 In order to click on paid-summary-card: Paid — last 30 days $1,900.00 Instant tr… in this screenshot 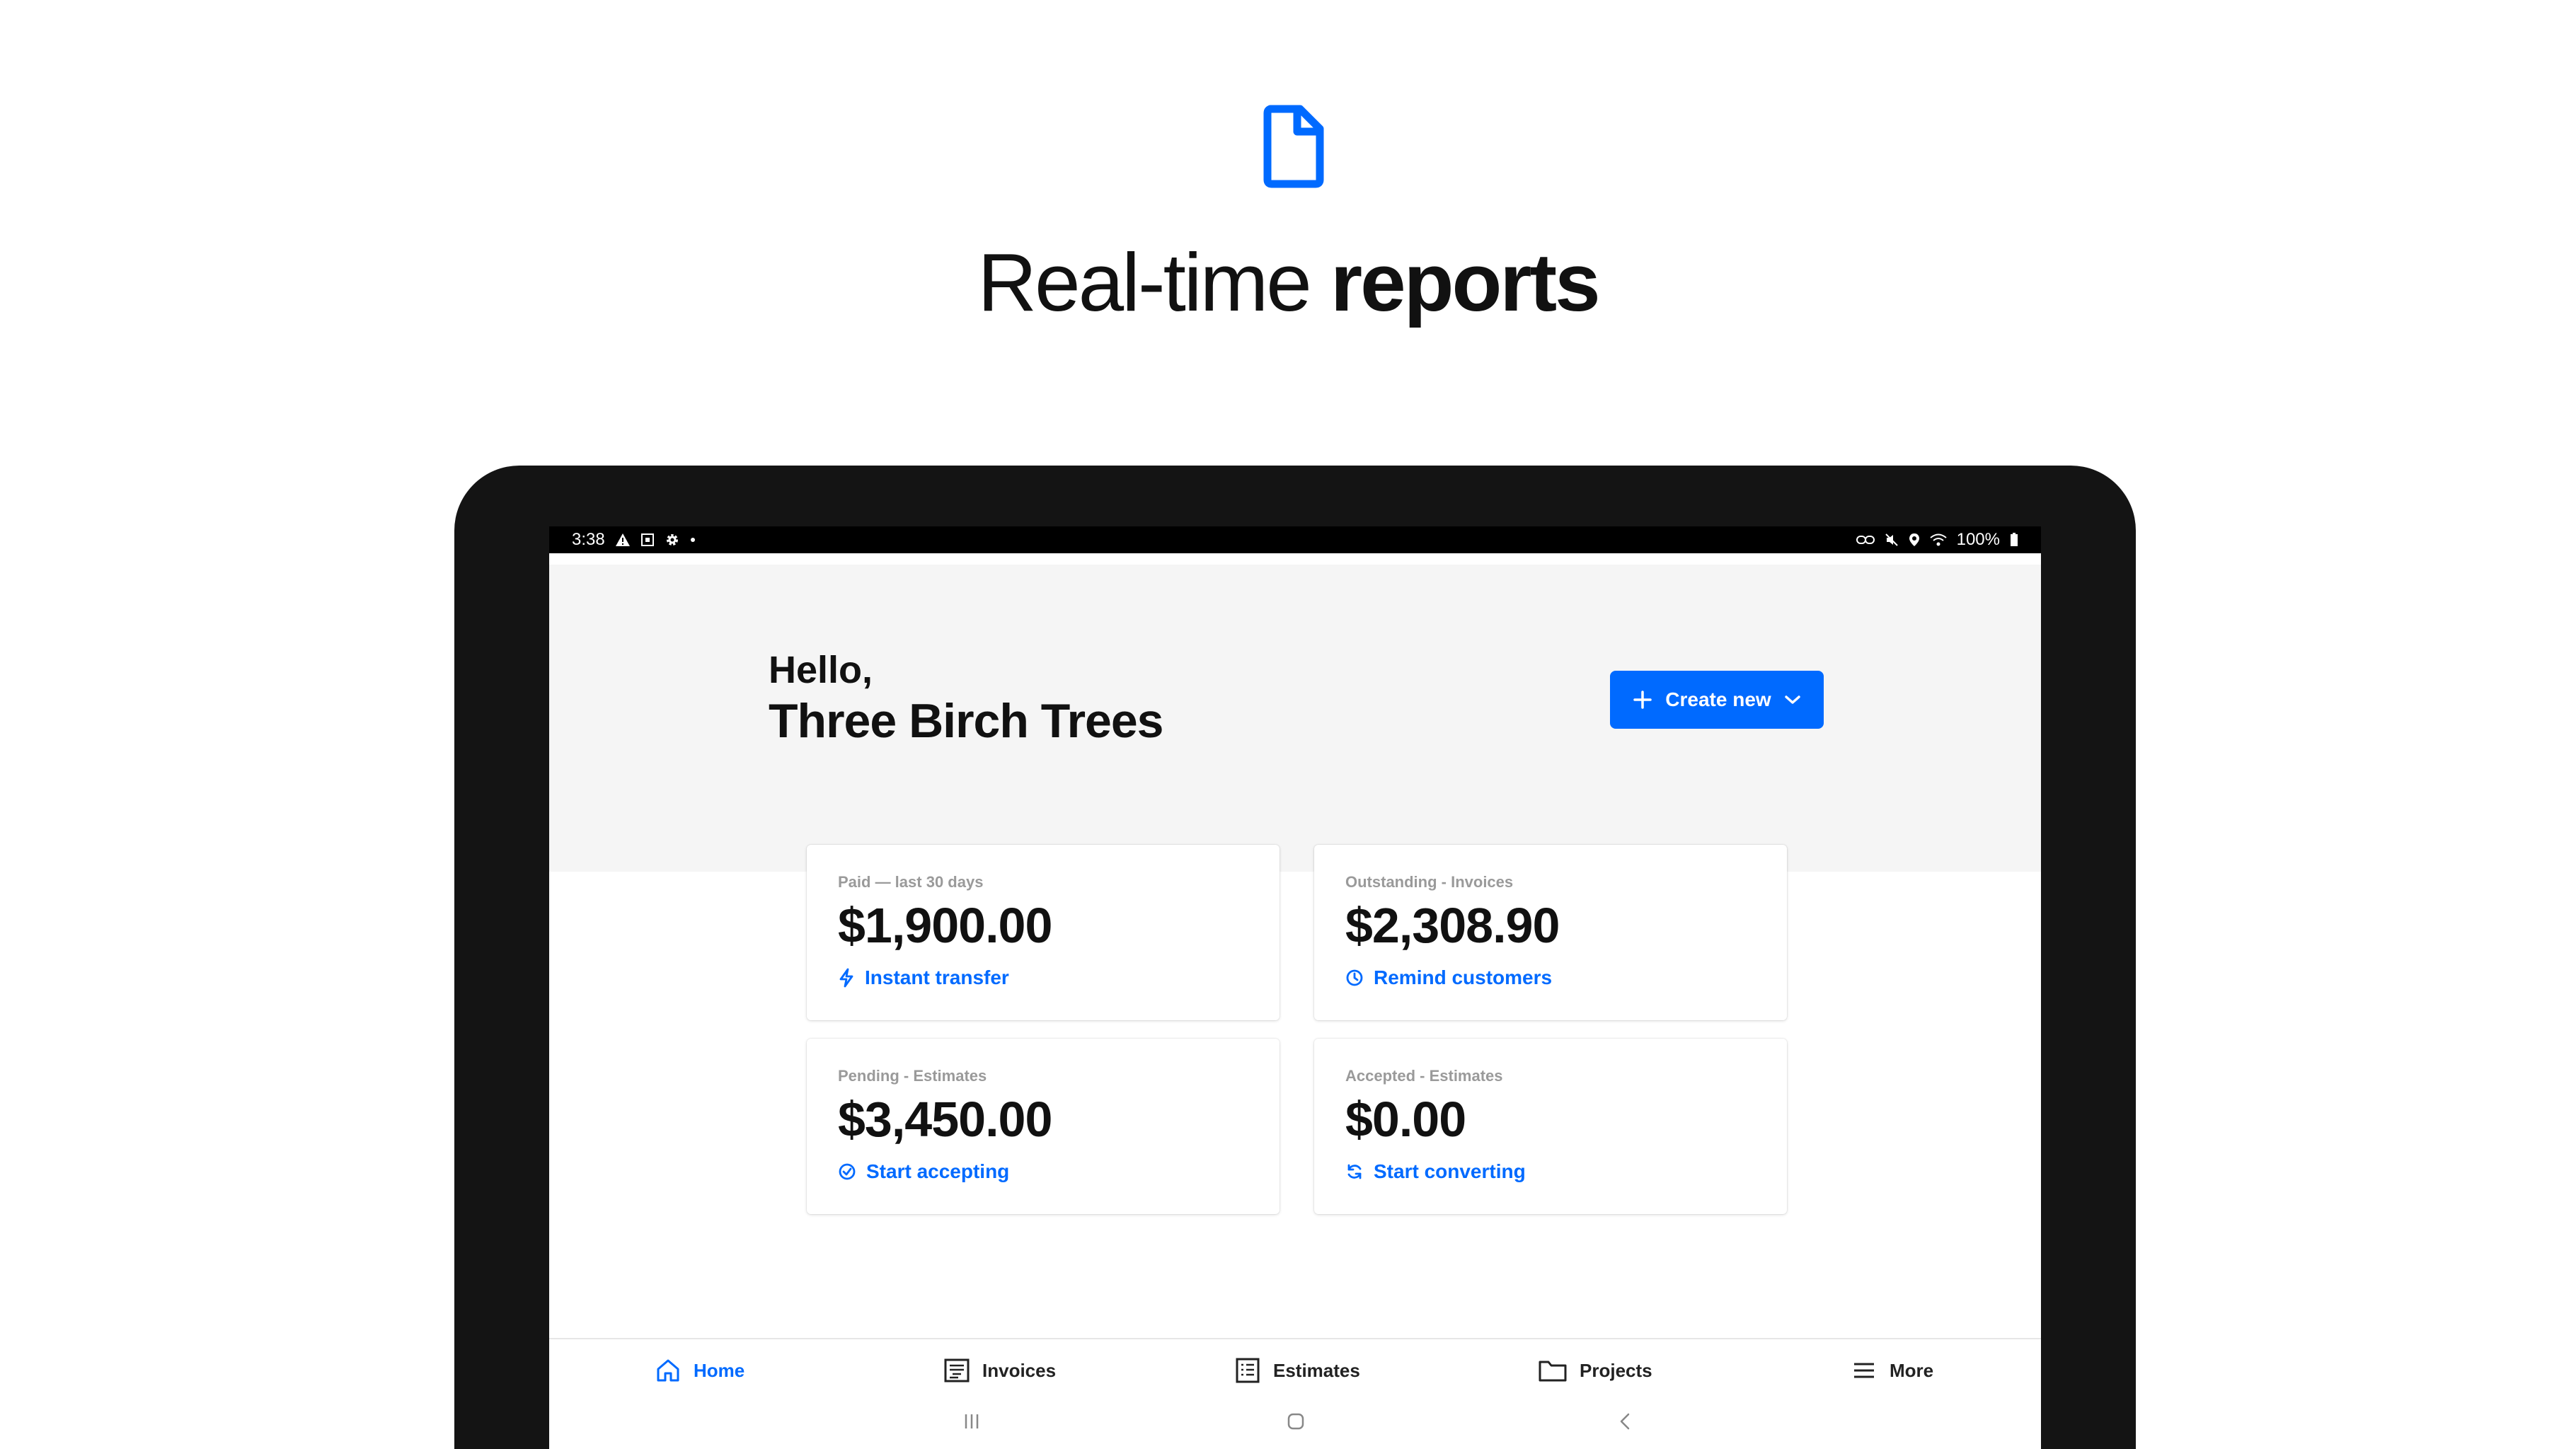, I will do `click(1044, 932)`.